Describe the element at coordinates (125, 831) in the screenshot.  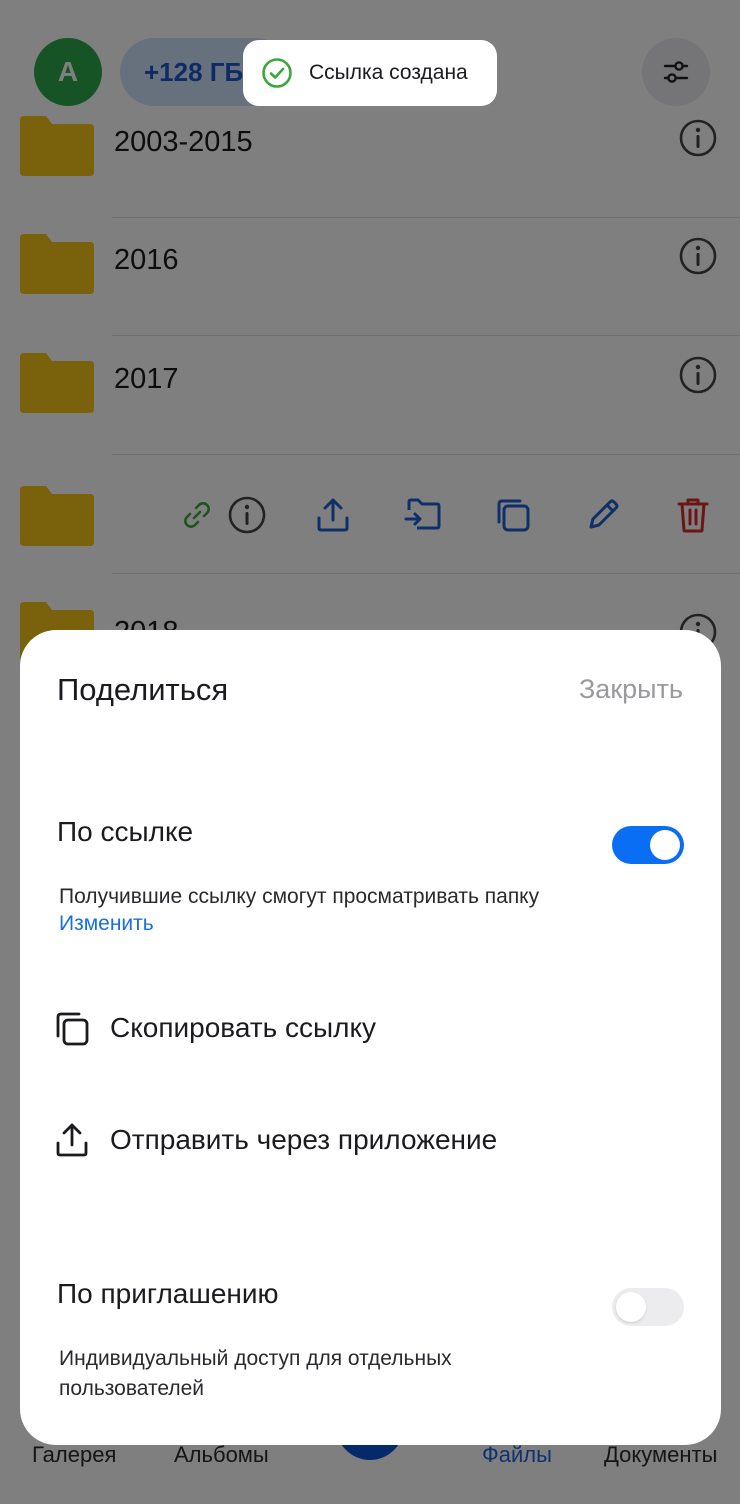
I see `by-link-title: По ссылке` at that location.